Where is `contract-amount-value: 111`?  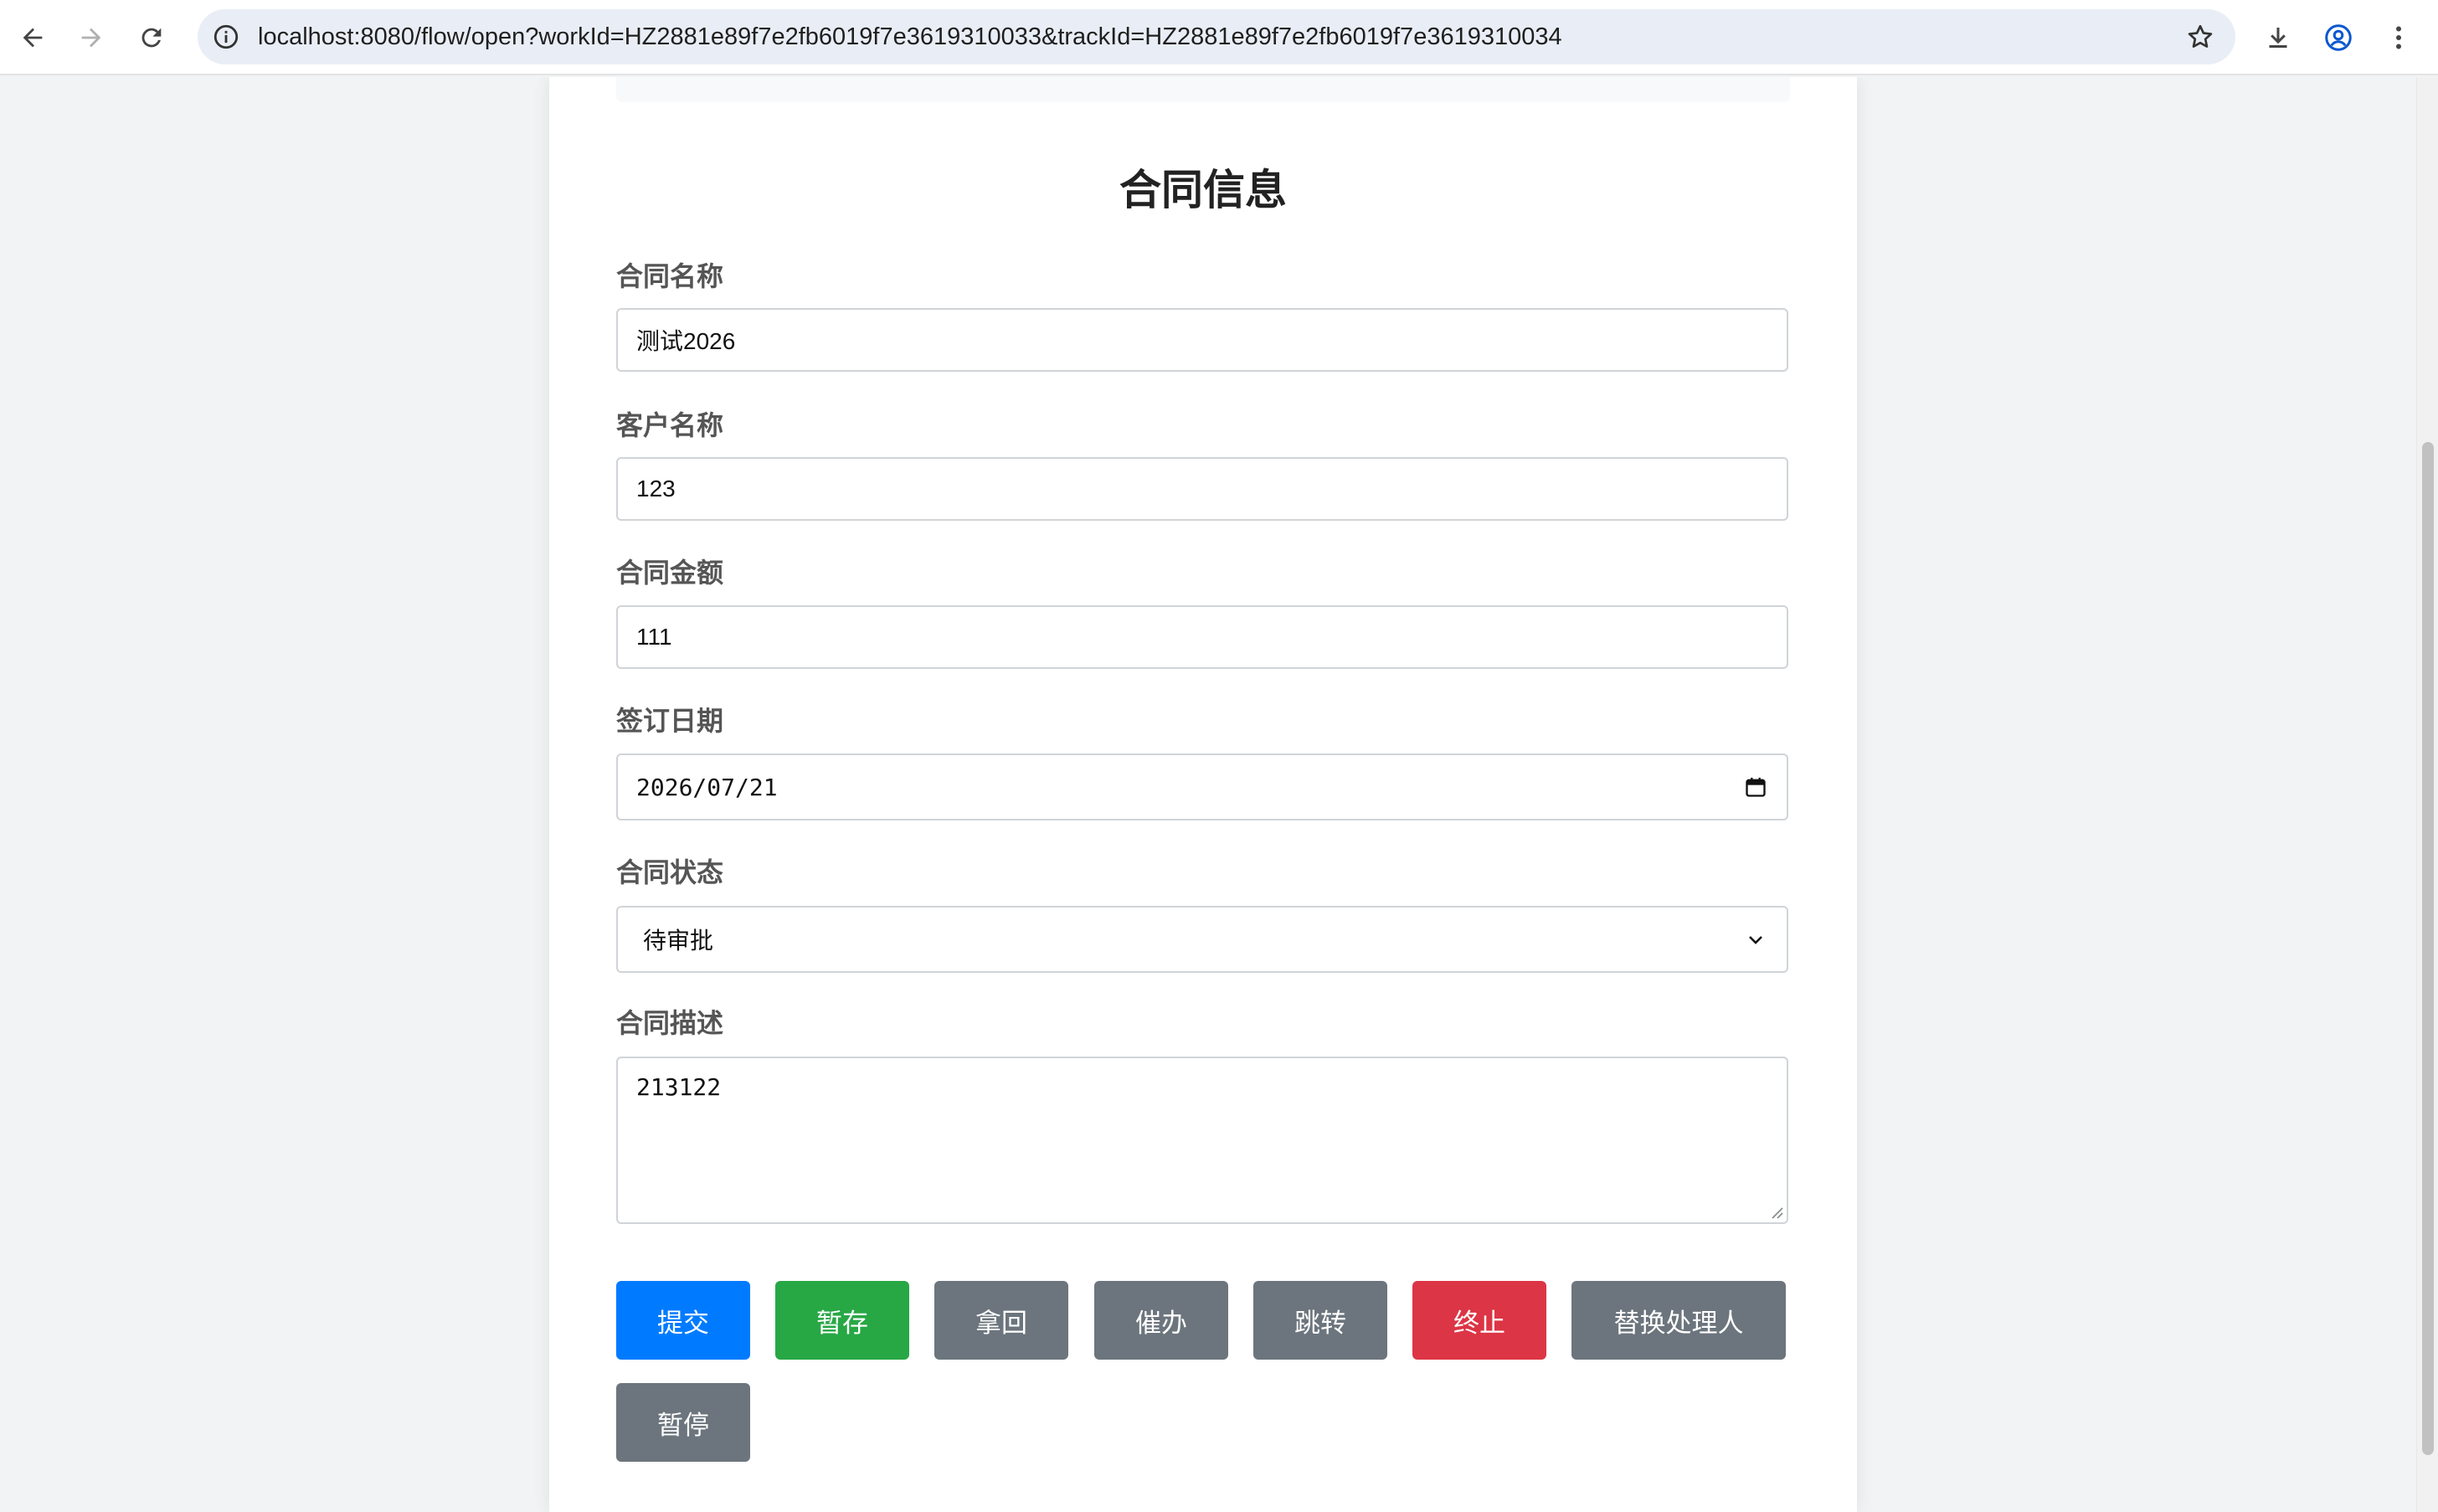
contract-amount-value: 111 is located at coordinates (654, 637).